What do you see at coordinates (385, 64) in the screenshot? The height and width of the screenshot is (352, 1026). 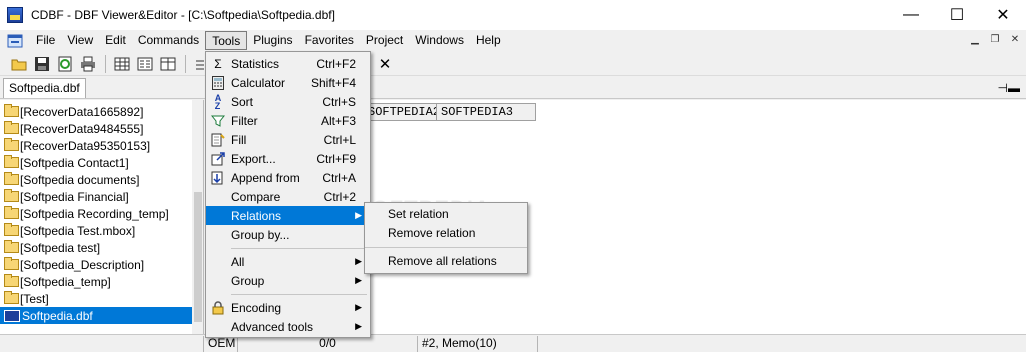 I see `close-icon: ✕` at bounding box center [385, 64].